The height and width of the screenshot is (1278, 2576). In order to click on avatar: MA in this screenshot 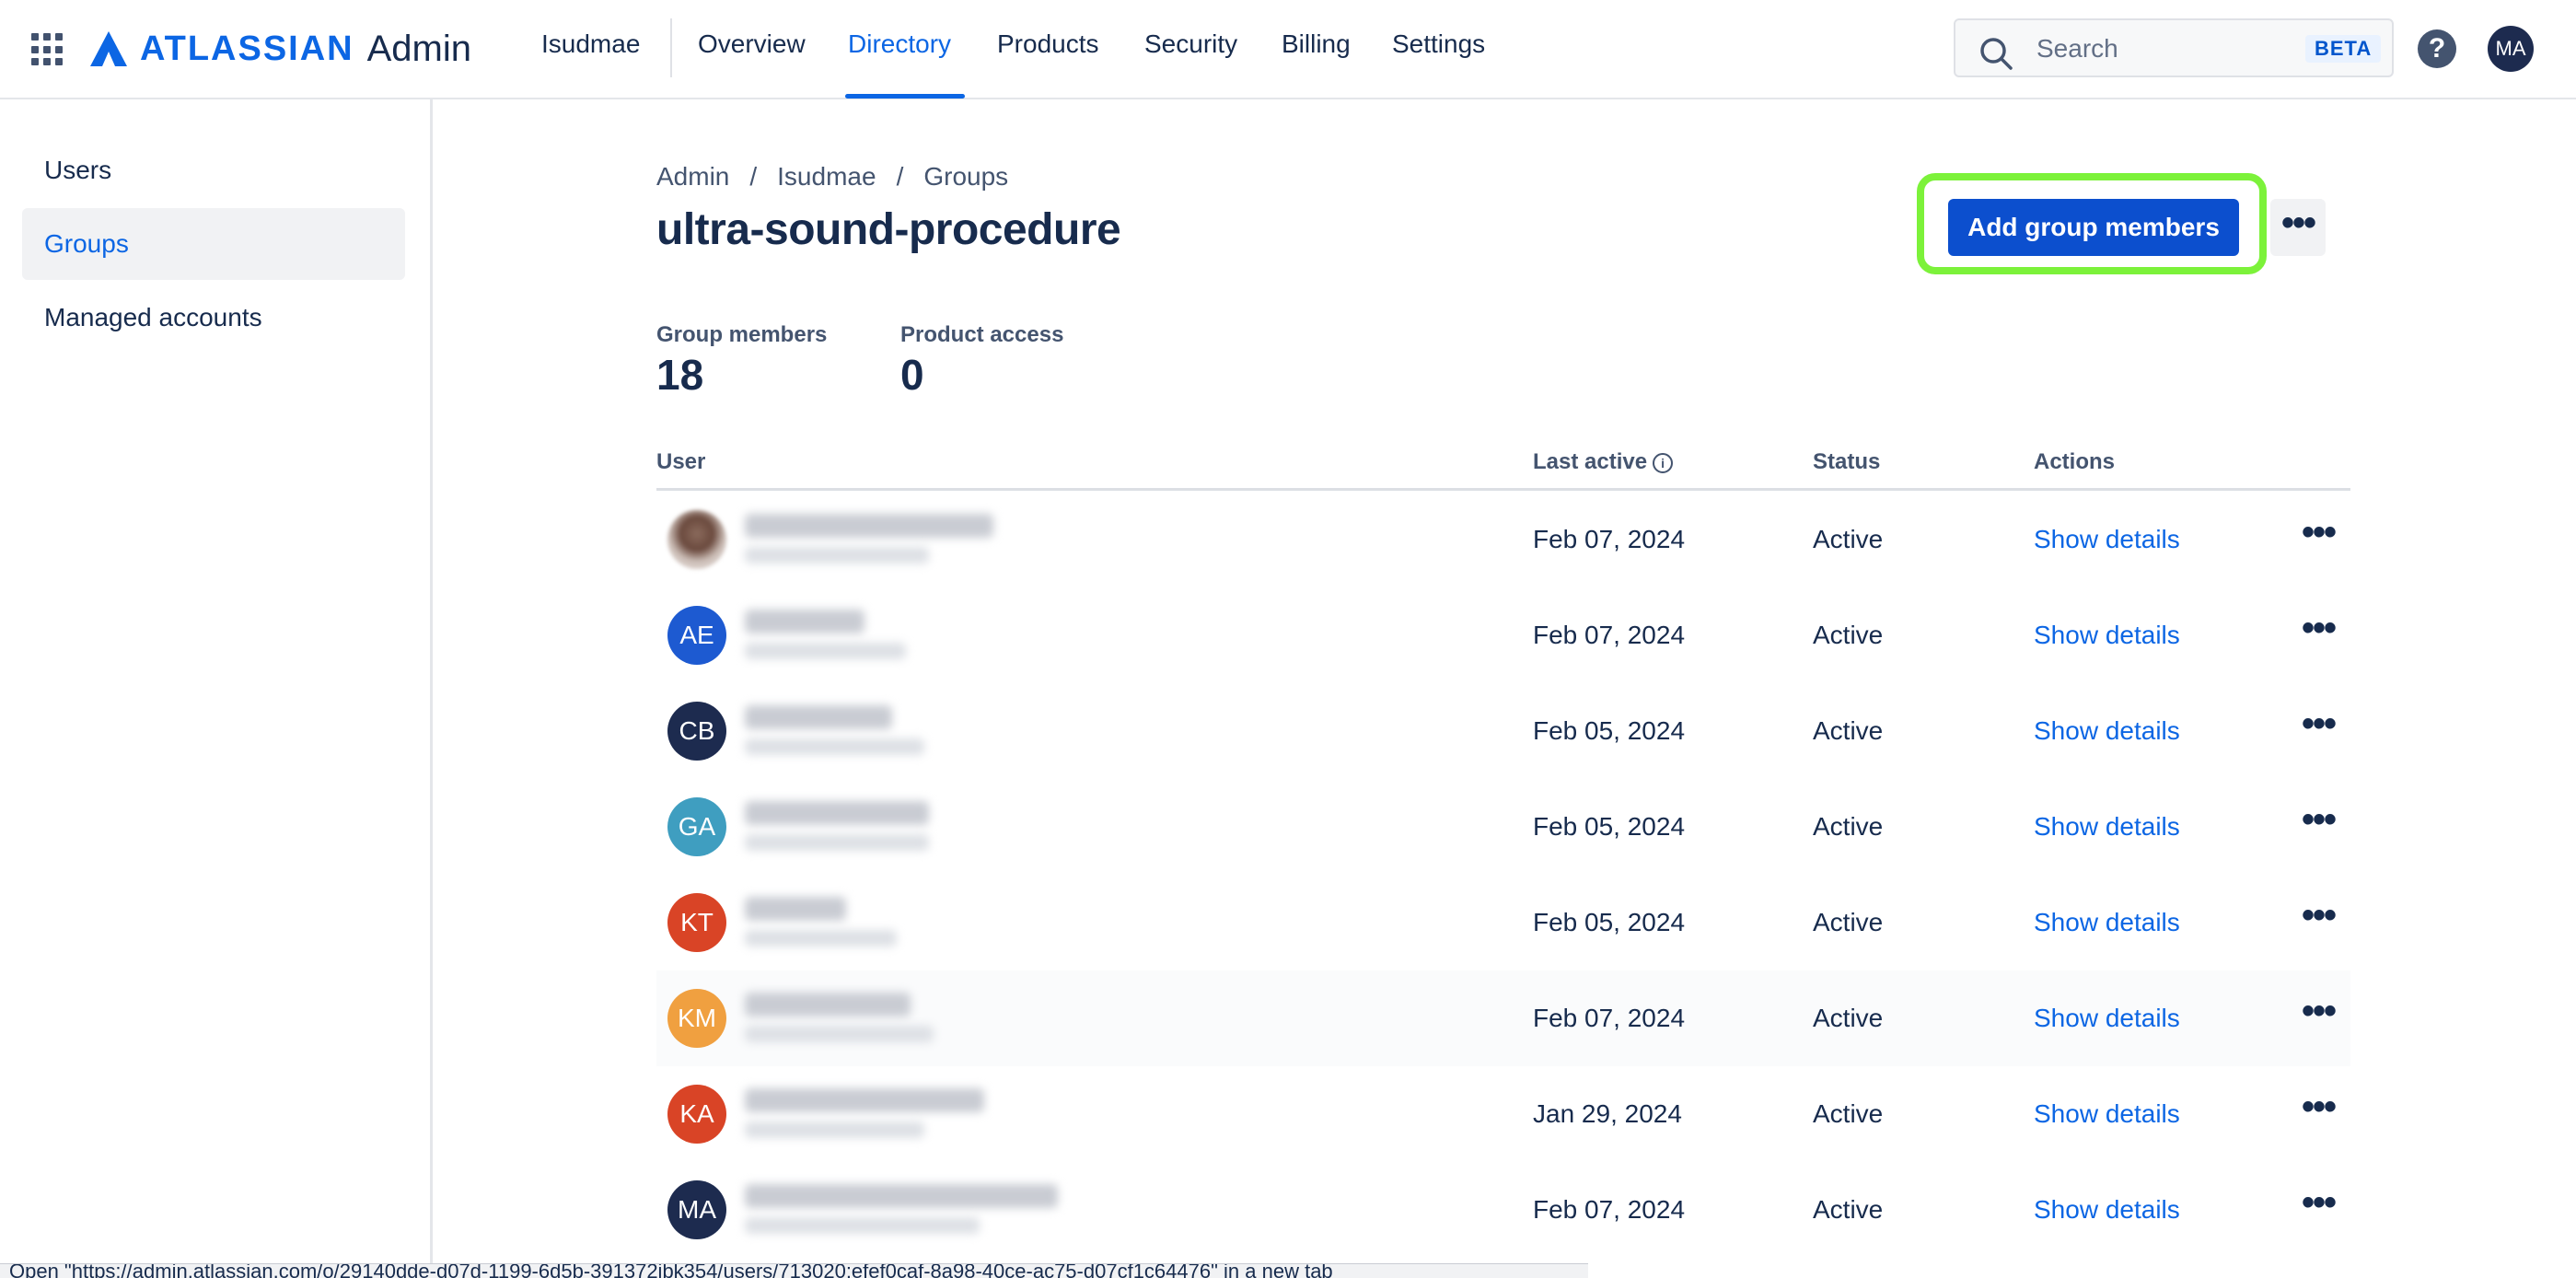, I will do `click(696, 1209)`.